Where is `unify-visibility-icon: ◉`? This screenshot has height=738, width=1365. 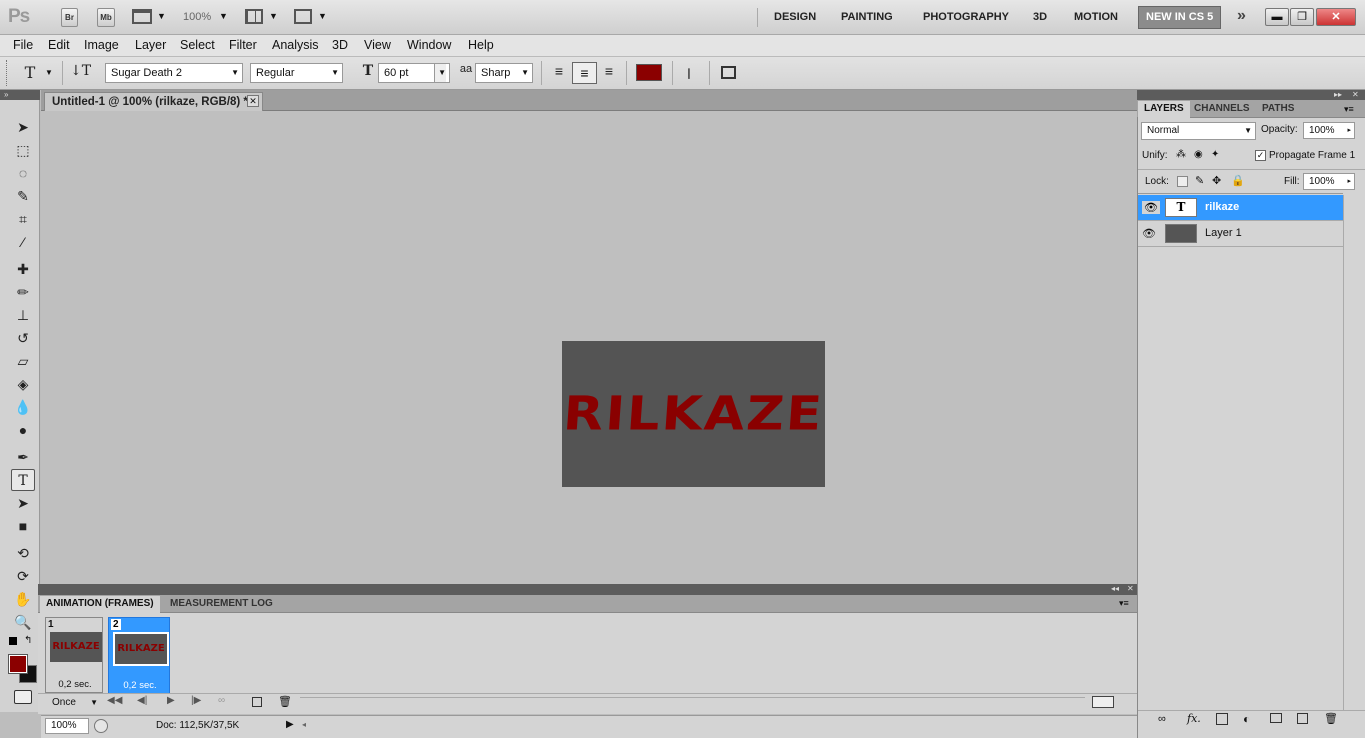 unify-visibility-icon: ◉ is located at coordinates (1198, 154).